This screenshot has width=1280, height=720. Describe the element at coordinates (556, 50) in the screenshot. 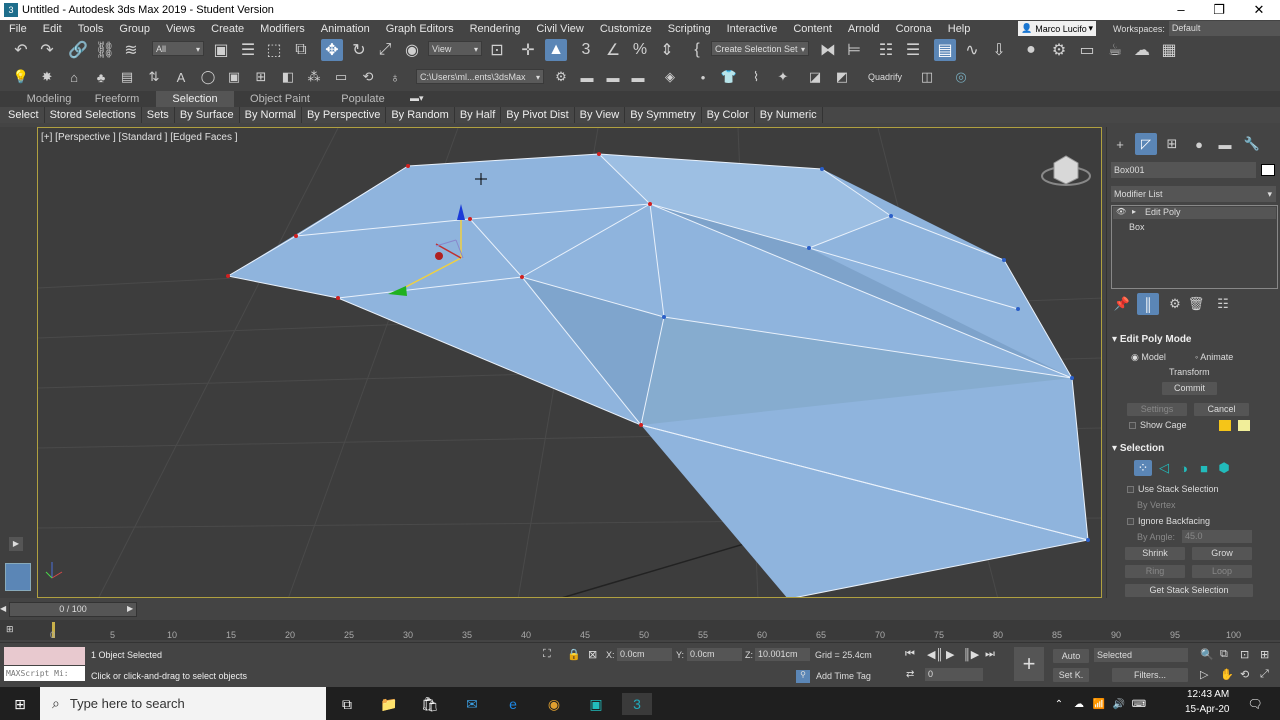

I see `keyboard-shortcut-override-icon: ▲` at that location.